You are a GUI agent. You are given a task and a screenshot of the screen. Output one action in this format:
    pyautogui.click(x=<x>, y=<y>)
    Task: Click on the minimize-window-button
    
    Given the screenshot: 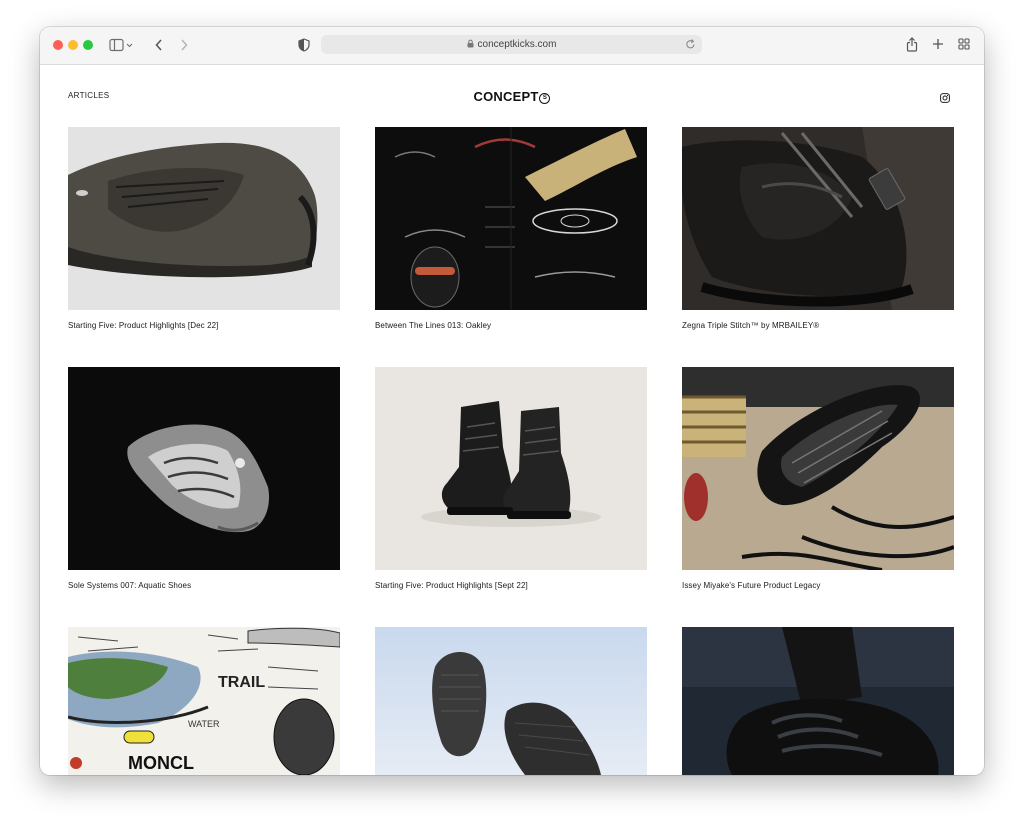 What is the action you would take?
    pyautogui.click(x=73, y=45)
    